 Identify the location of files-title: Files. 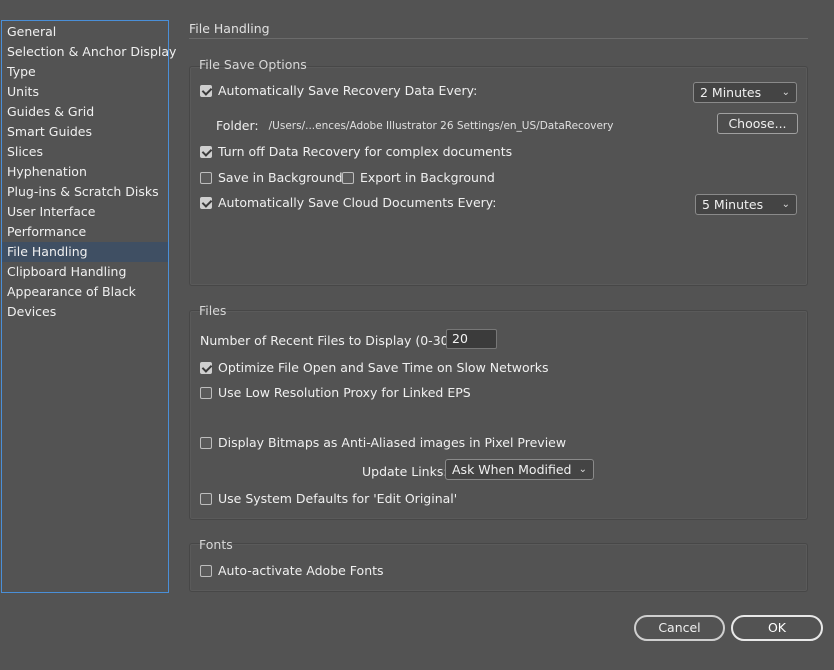
(213, 310).